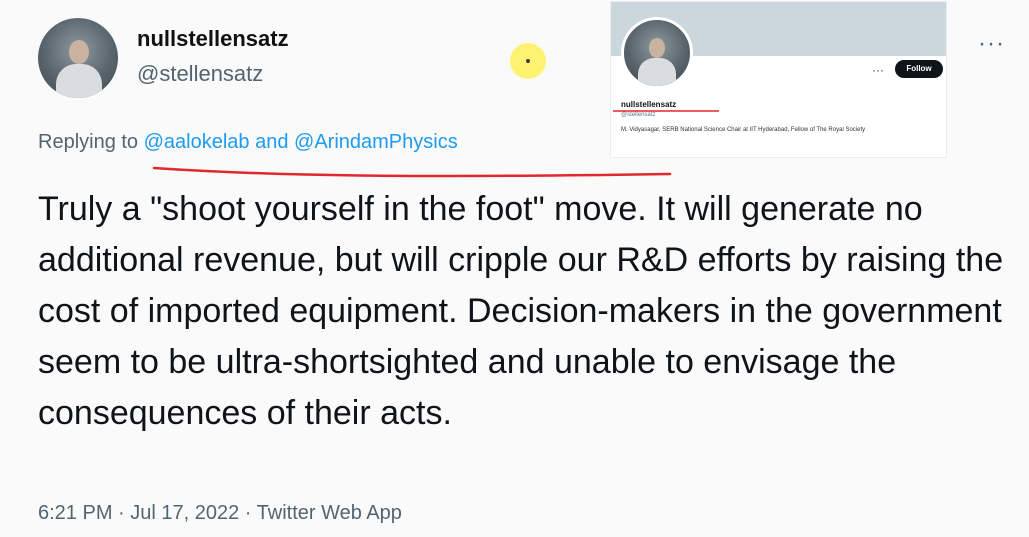 Image resolution: width=1029 pixels, height=537 pixels. I want to click on cursor-highlight, so click(528, 61).